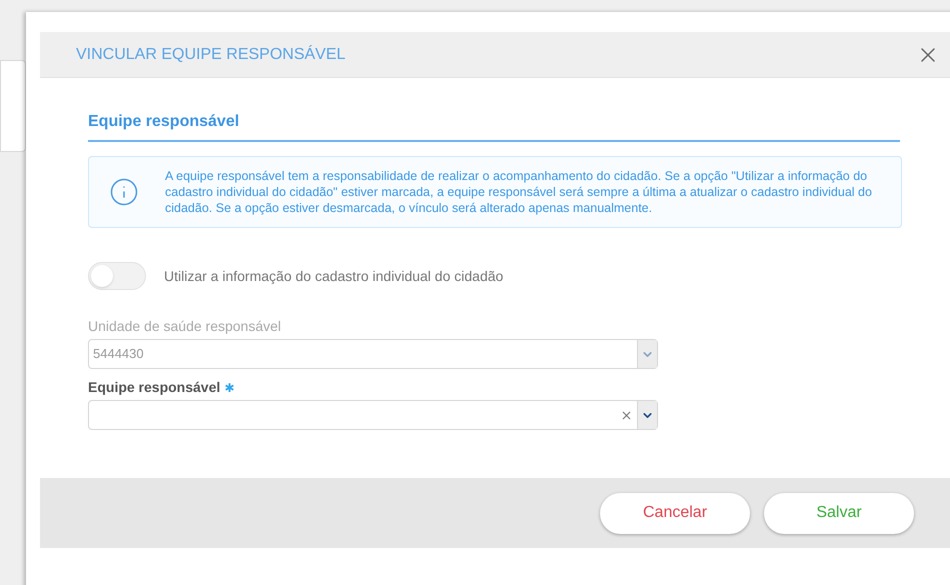 The height and width of the screenshot is (585, 950). I want to click on info-text: A equipe responsável tem a responsabilidade de realizar o acompanhamento do cidadão. Se a opção "Utilizar a informação do cadastro individual do cidadão" estiver marcada, a equipe responsável será sempre a última a atualizar o cadastro individual do cidadão. Se a opção estiver desmarcada, o vínculo será alterado apenas manualmente., so click(519, 192).